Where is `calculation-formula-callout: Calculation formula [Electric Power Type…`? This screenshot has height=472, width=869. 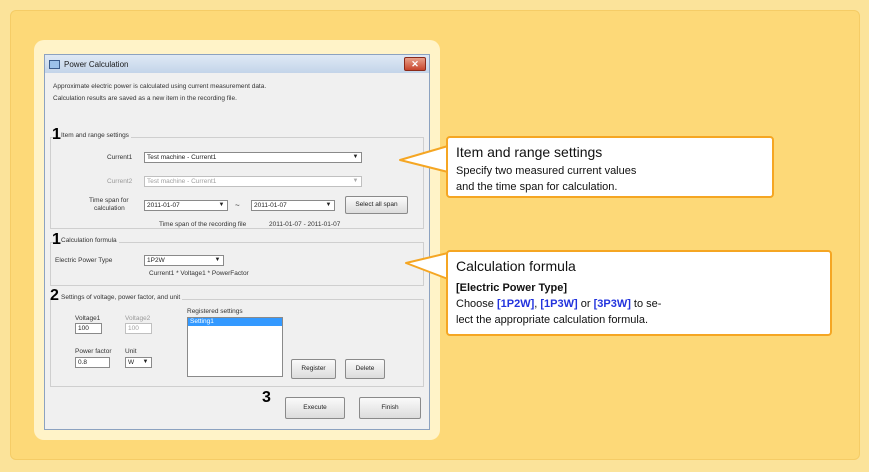 calculation-formula-callout: Calculation formula [Electric Power Type… is located at coordinates (639, 293).